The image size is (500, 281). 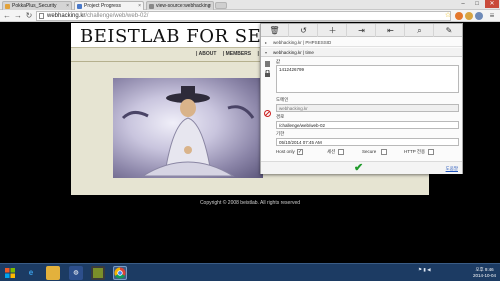 I want to click on windows-taskbar: e ◍ ⚑ ▮ ◀ 오후 9:46 2014-10-04, so click(x=250, y=272).